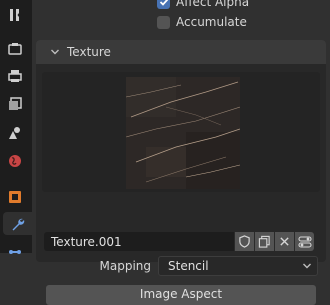 The image size is (330, 305). Describe the element at coordinates (181, 52) in the screenshot. I see `texture-panel-header: Texture` at that location.